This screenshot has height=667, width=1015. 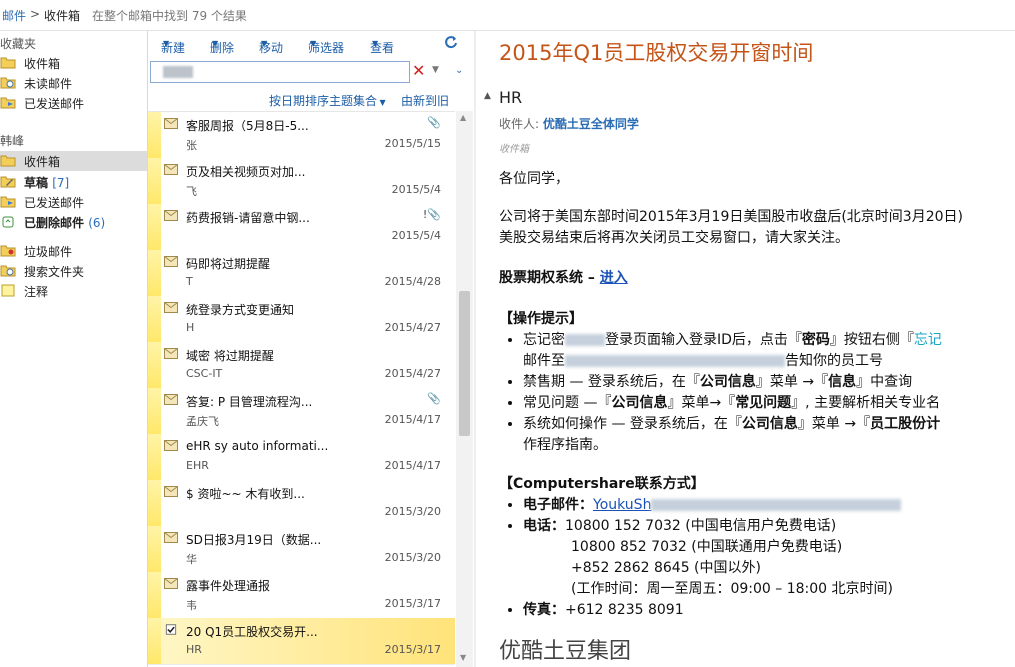 I want to click on breadcrumb: 邮件 > 收件箱 在整个邮箱中找到 79 个结果, so click(x=507, y=15).